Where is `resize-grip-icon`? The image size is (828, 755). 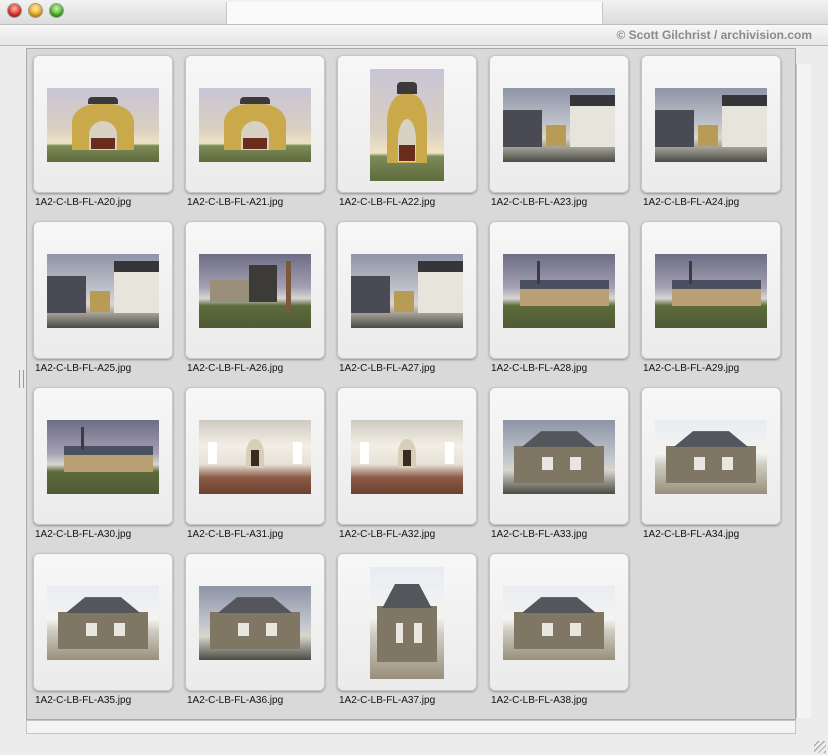 resize-grip-icon is located at coordinates (820, 747).